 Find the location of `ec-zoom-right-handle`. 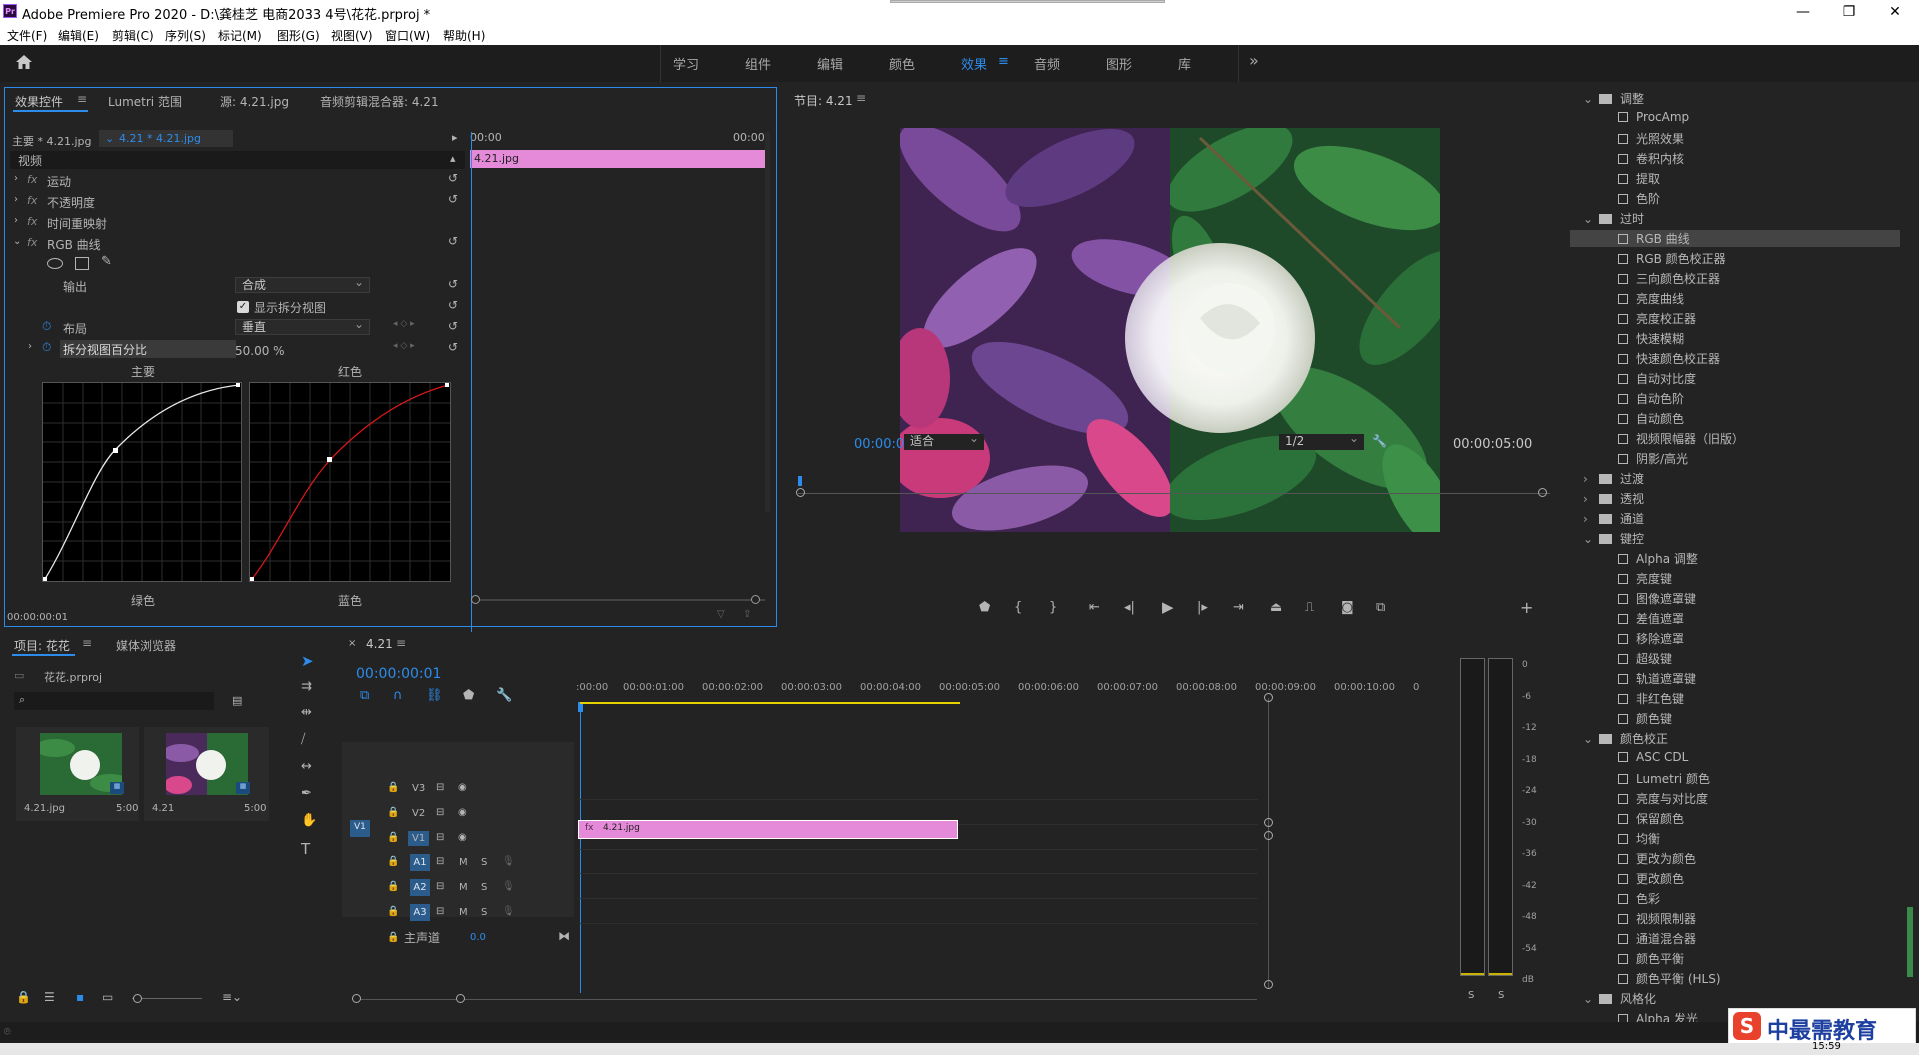

ec-zoom-right-handle is located at coordinates (755, 599).